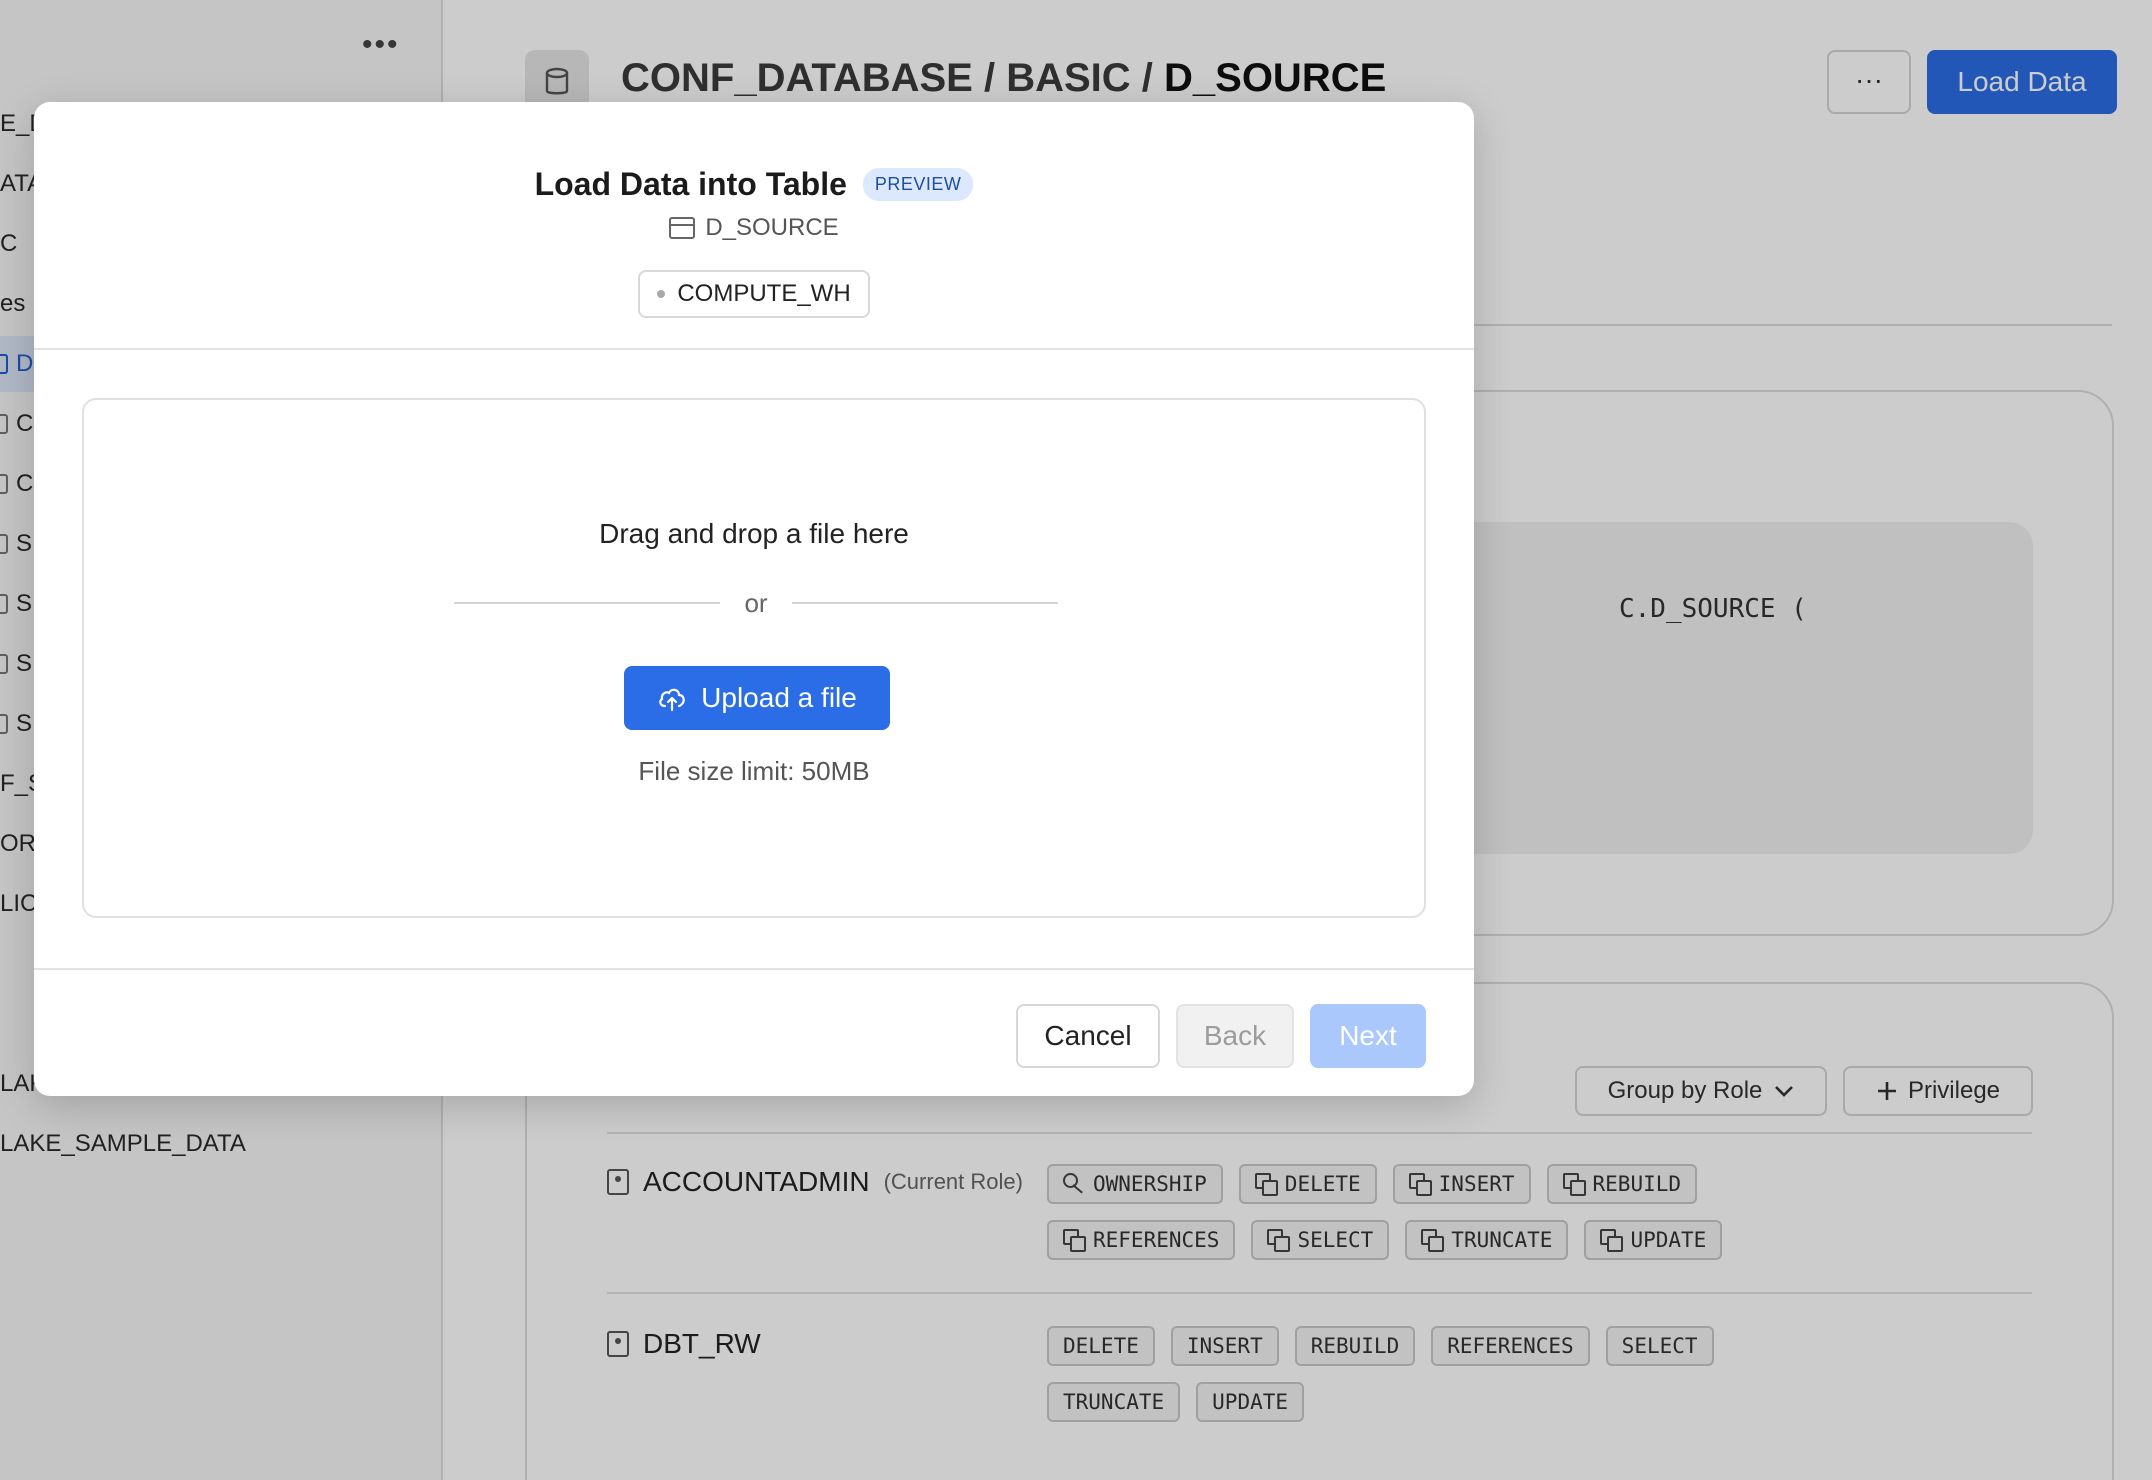  I want to click on drop-instructions: Drag and drop a file here, so click(754, 533).